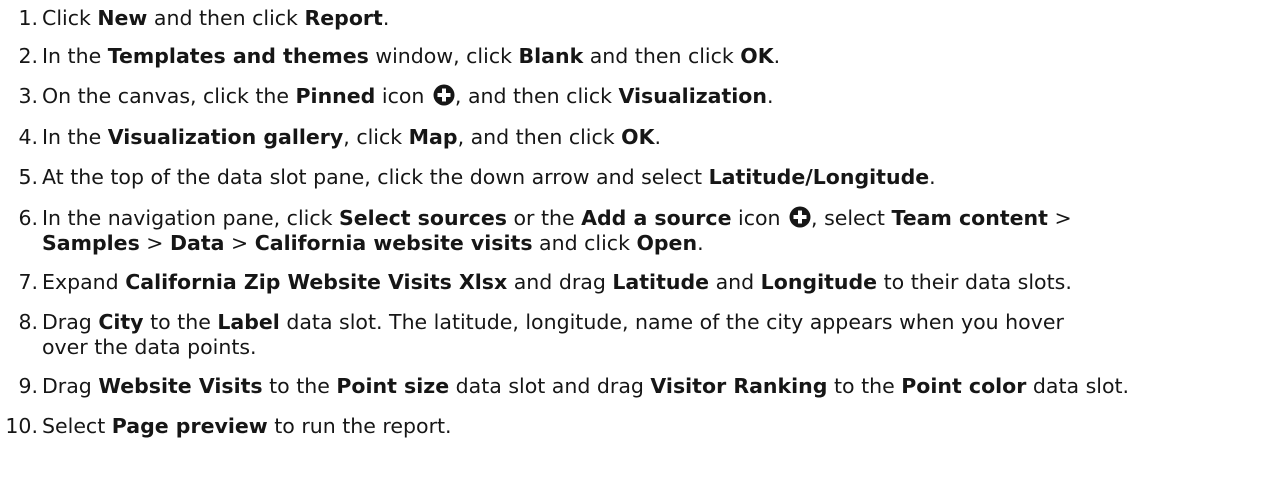 The height and width of the screenshot is (478, 1266). Describe the element at coordinates (433, 137) in the screenshot. I see `ui-term: Map` at that location.